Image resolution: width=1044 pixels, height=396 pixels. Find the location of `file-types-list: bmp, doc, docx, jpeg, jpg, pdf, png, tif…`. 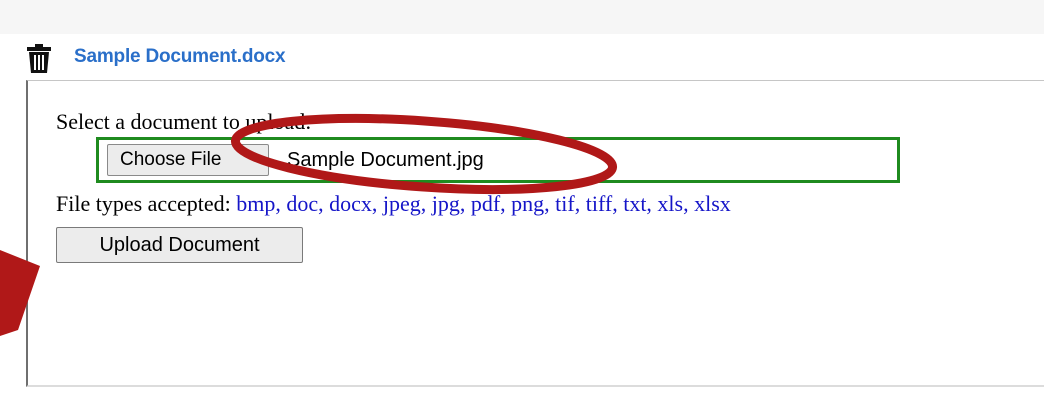

file-types-list: bmp, doc, docx, jpeg, jpg, pdf, png, tif… is located at coordinates (483, 203).